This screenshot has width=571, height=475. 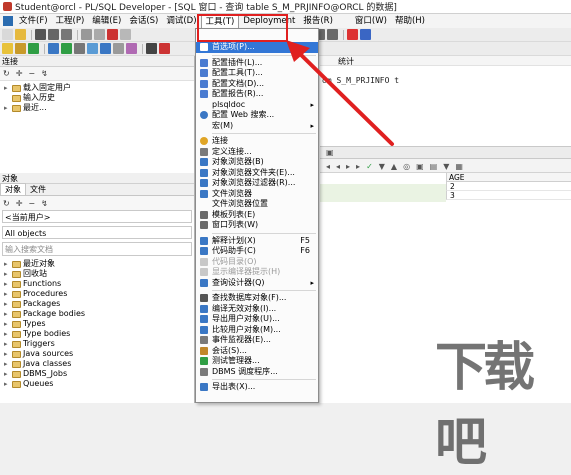 What do you see at coordinates (99, 274) in the screenshot?
I see `tree-item-recycle-bin: ▸ 回收站` at bounding box center [99, 274].